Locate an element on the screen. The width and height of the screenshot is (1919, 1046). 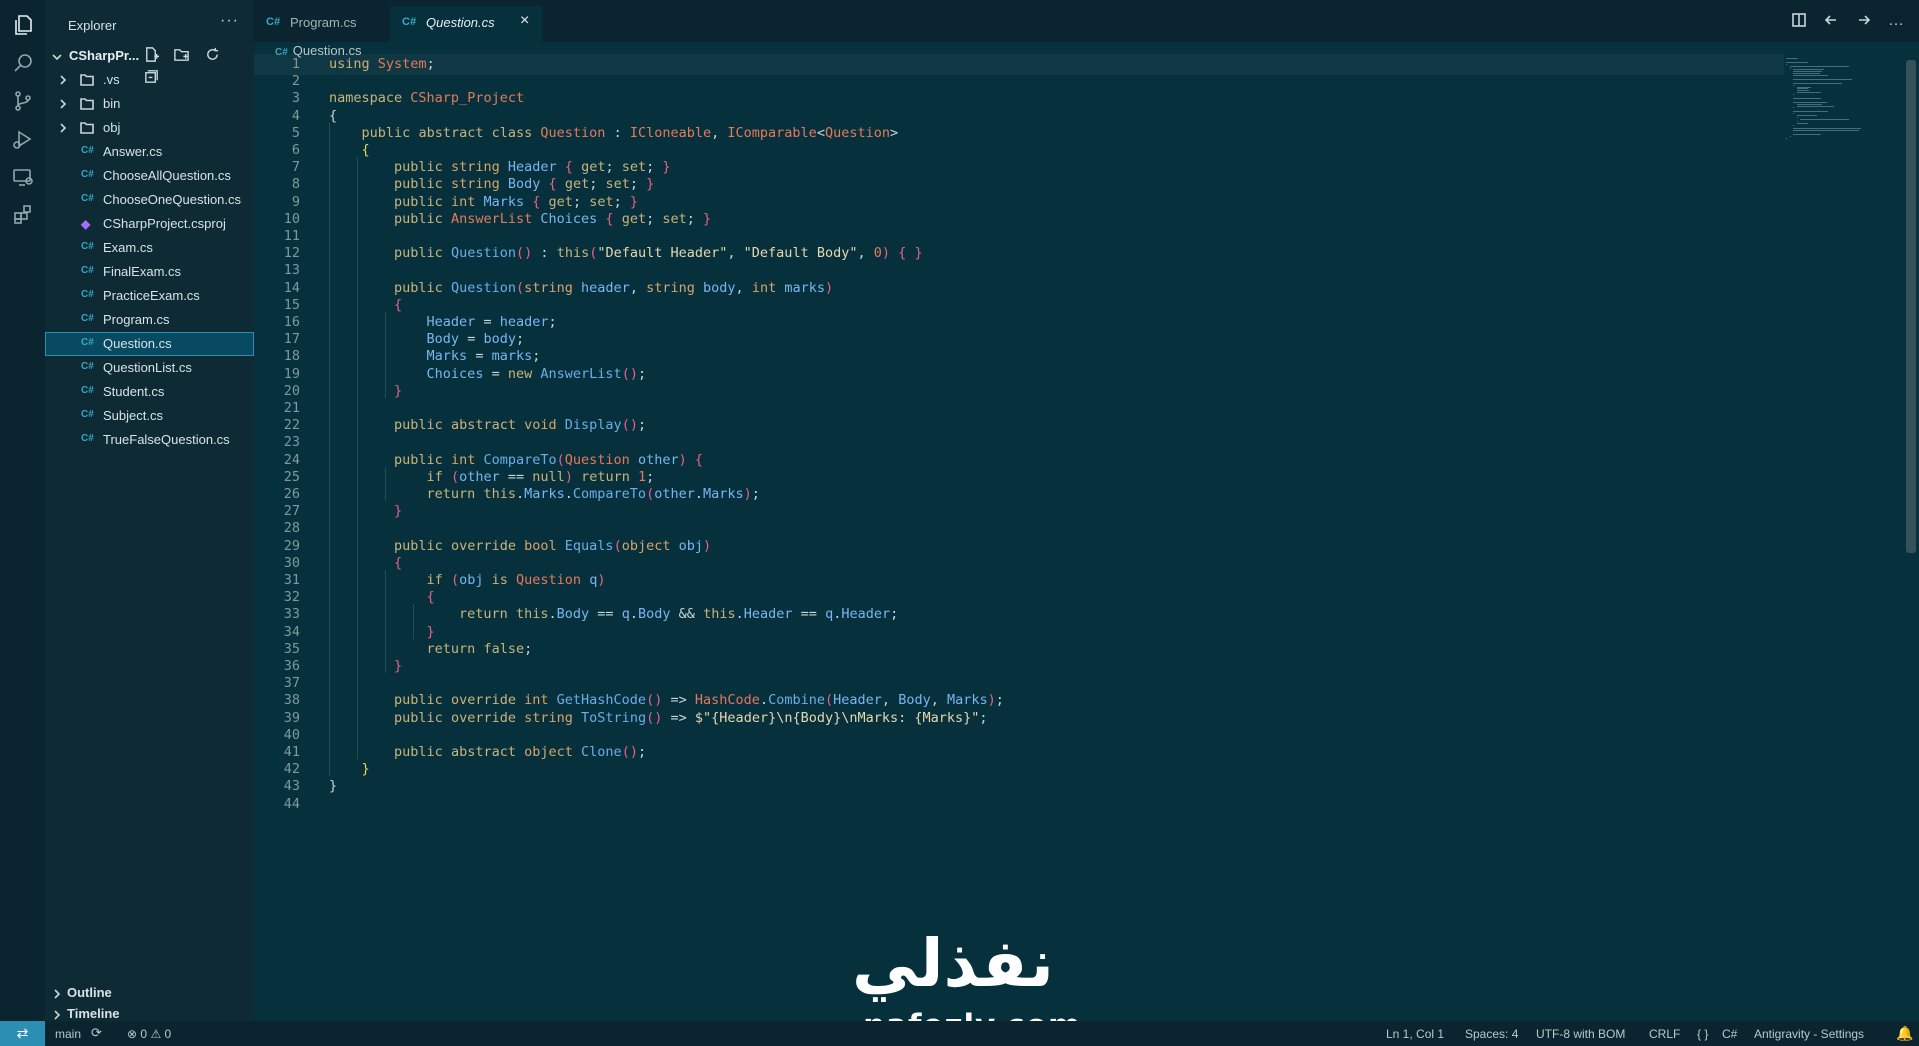
tree-item-label: Subject.cs is located at coordinates (133, 415).